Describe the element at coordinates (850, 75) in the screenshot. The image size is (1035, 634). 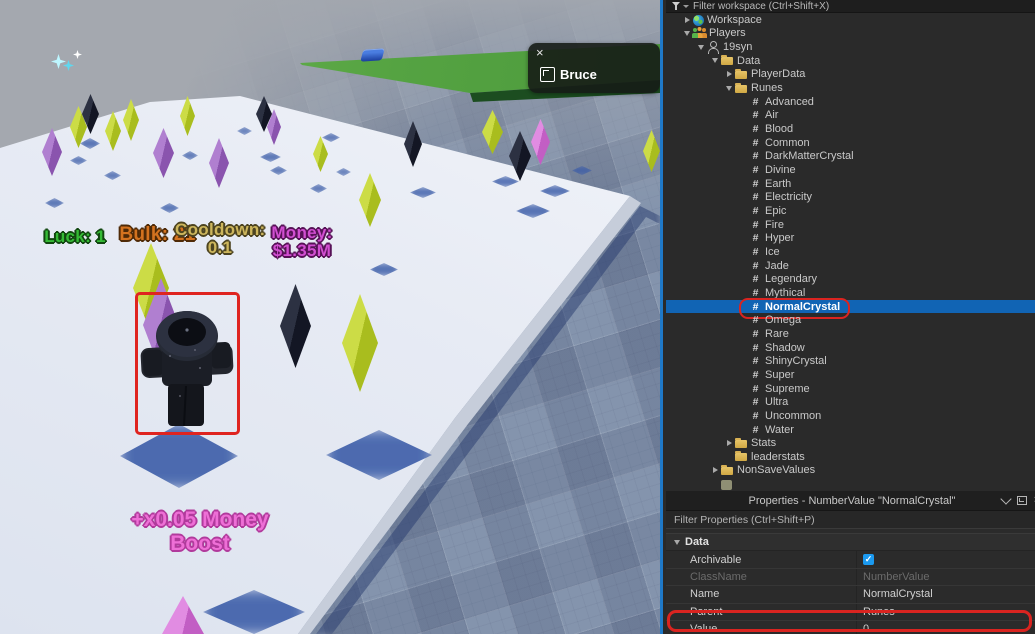
I see `tree-item-playerdata: PlayerData` at that location.